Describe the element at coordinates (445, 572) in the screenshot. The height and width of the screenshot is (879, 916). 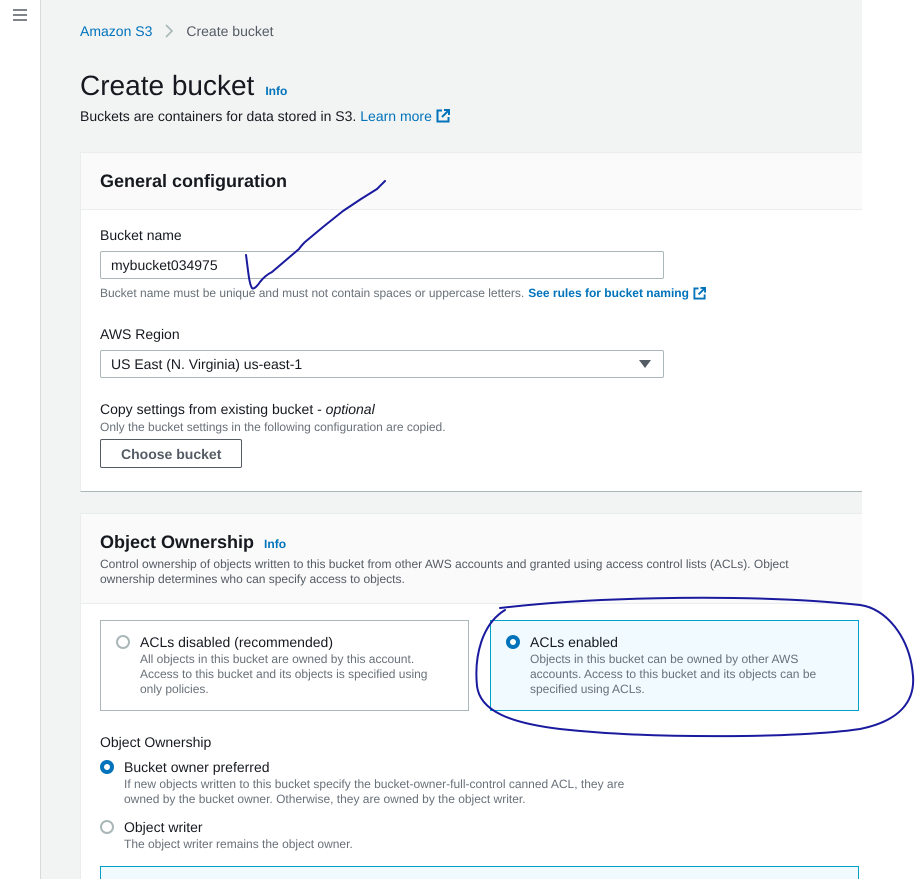
I see `section-description: Control ownership of objects written to this bucket from other AWS accounts and granted using access control lists (ACLs). Object ownership determines who can specify access to objects.` at that location.